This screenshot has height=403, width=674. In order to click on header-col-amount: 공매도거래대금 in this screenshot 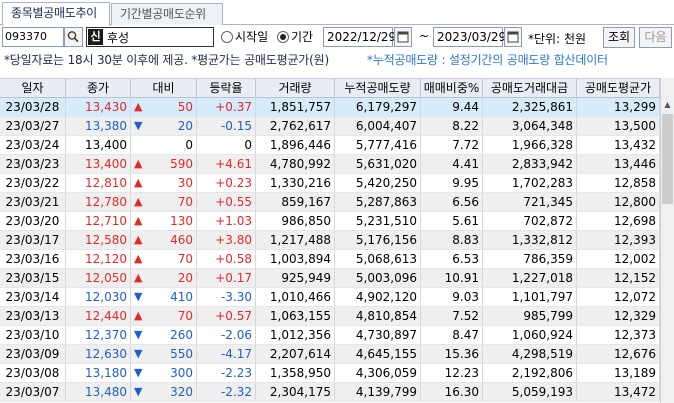, I will do `click(530, 88)`.